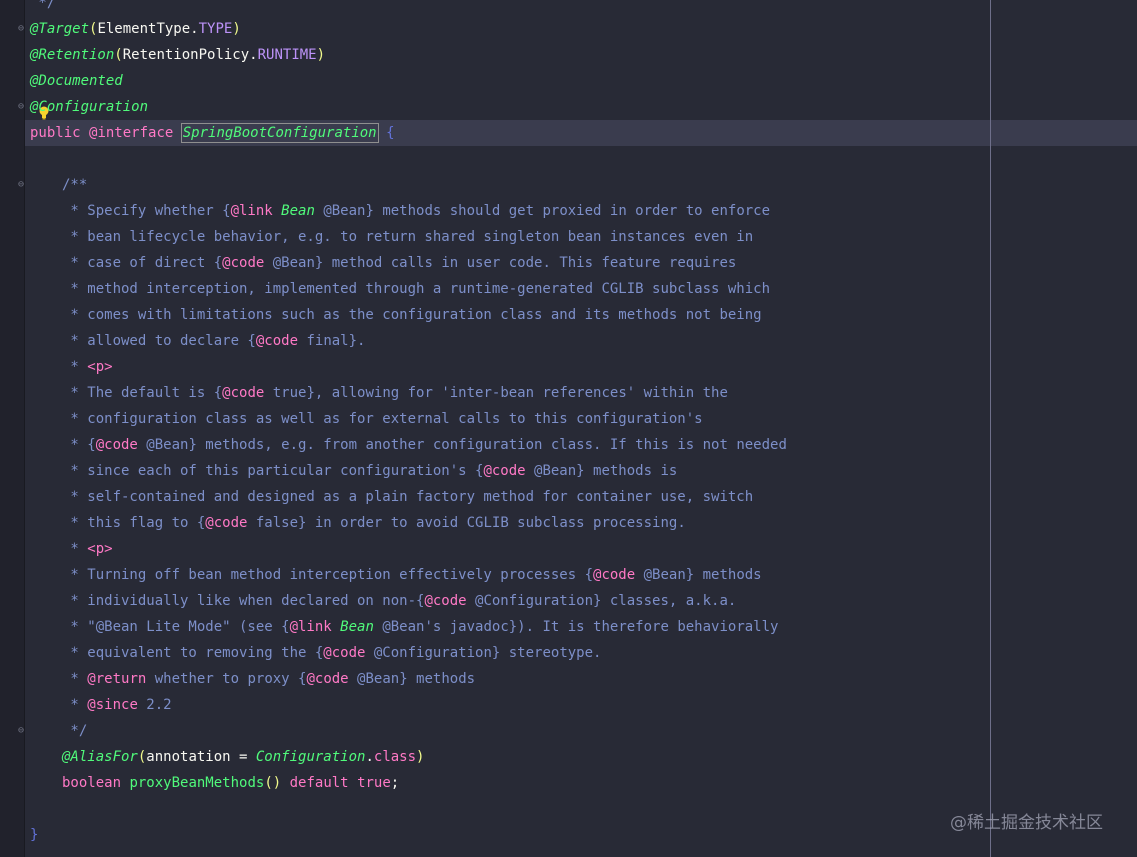  Describe the element at coordinates (89, 107) in the screenshot. I see `code-line: @Configuration` at that location.